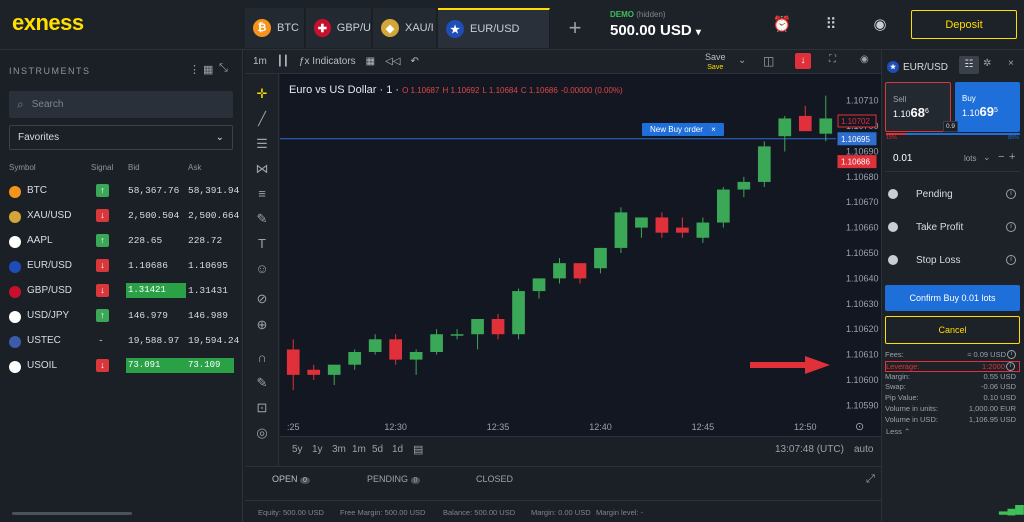 The width and height of the screenshot is (1024, 522). Describe the element at coordinates (262, 299) in the screenshot. I see `ruler-icon: ⊘` at that location.